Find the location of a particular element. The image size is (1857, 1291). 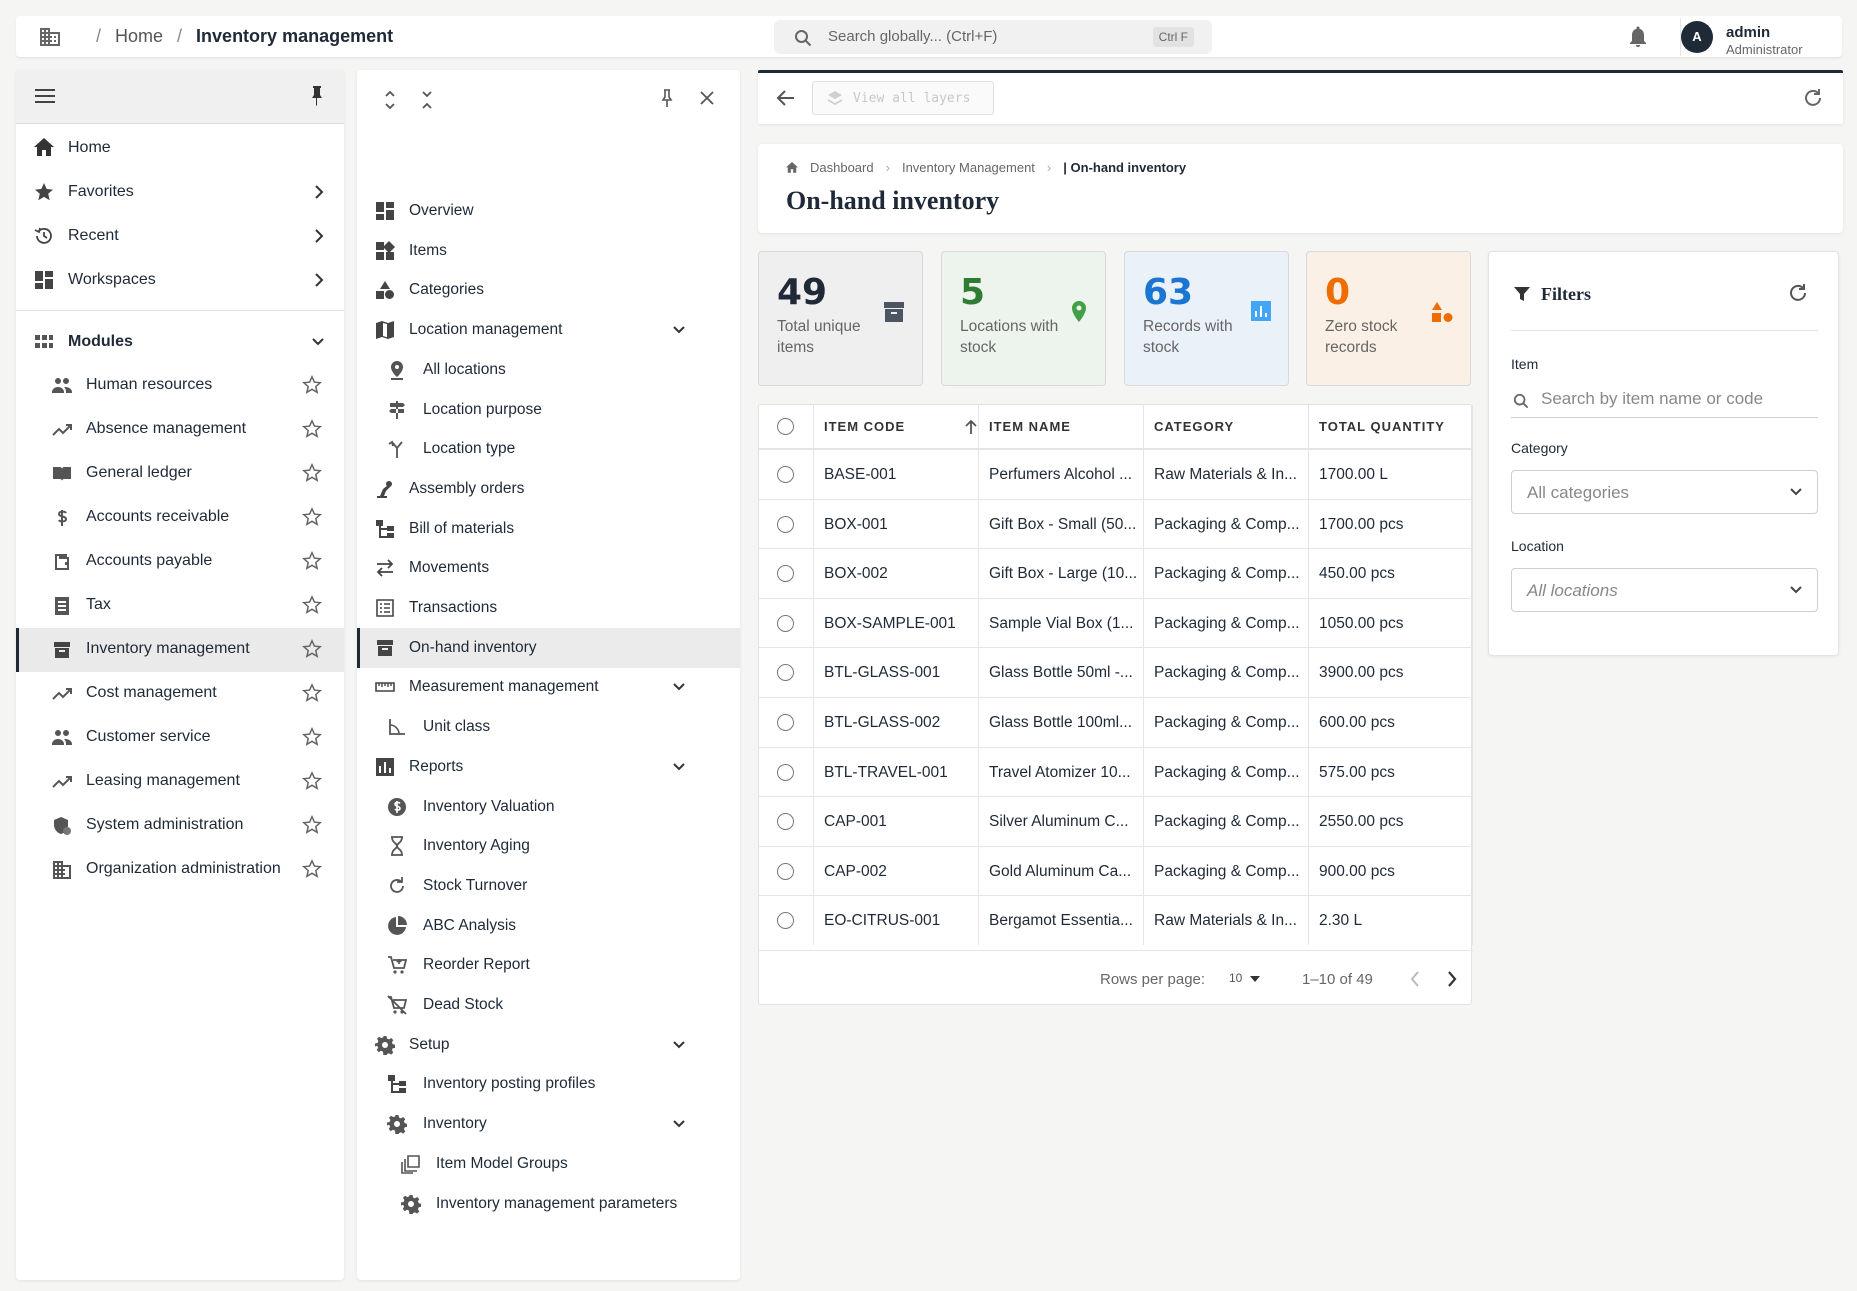

menu-item-inventory: Inventory is located at coordinates (548, 1124).